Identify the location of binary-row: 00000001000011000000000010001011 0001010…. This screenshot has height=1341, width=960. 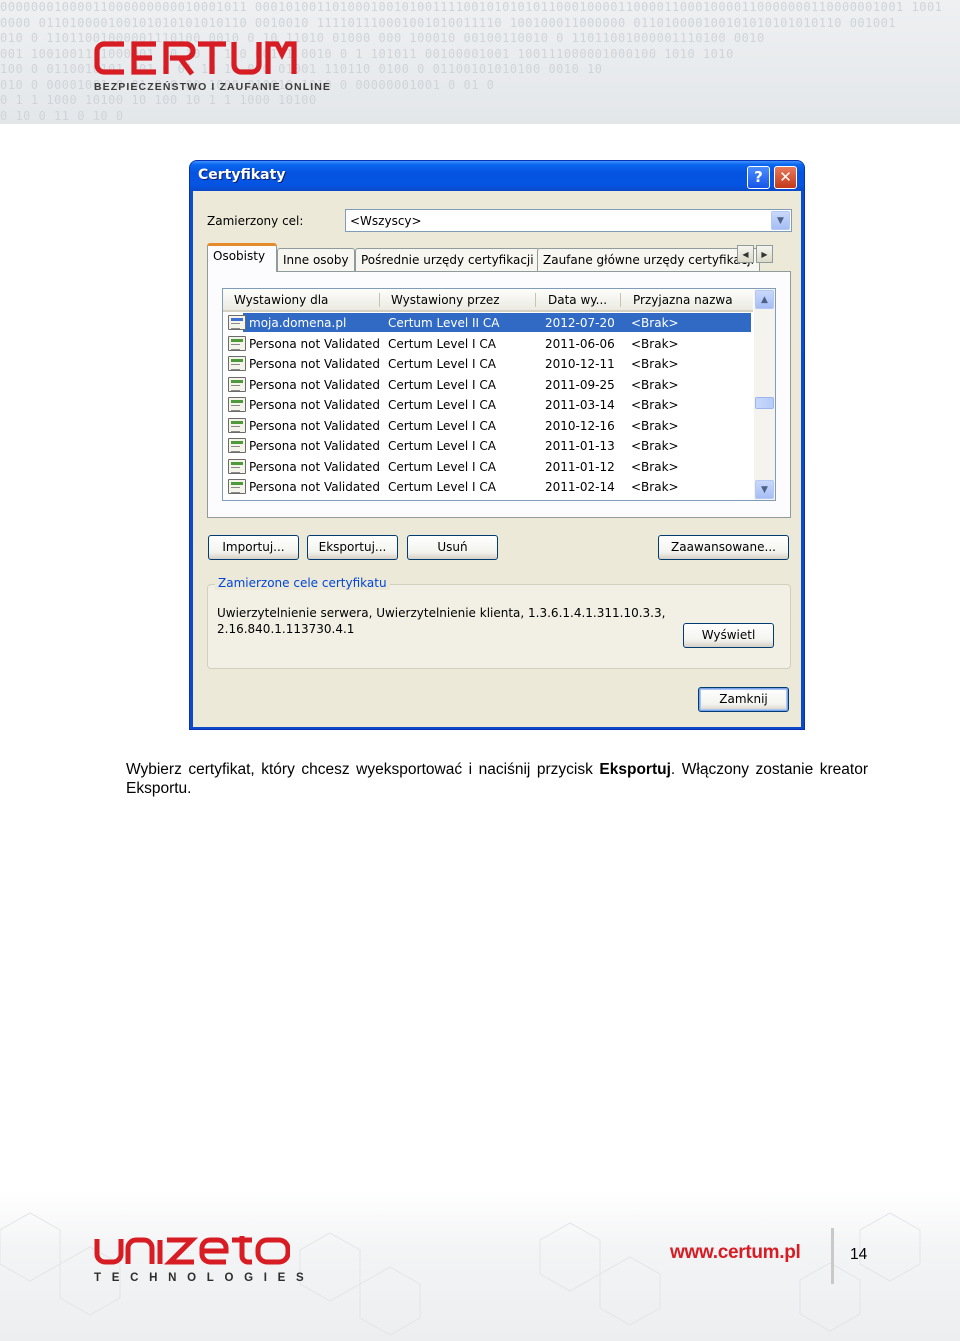
(471, 7).